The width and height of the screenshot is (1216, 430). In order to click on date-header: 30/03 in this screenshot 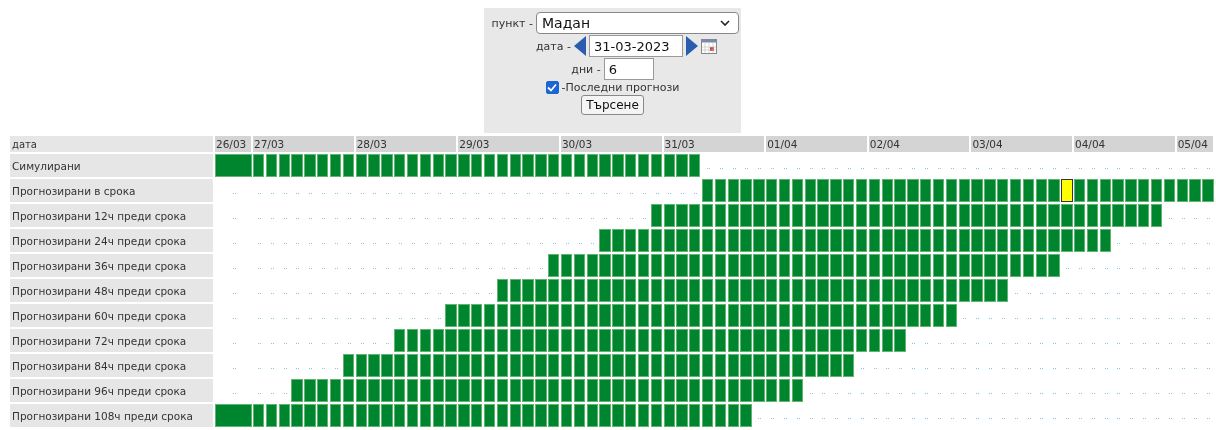, I will do `click(611, 144)`.